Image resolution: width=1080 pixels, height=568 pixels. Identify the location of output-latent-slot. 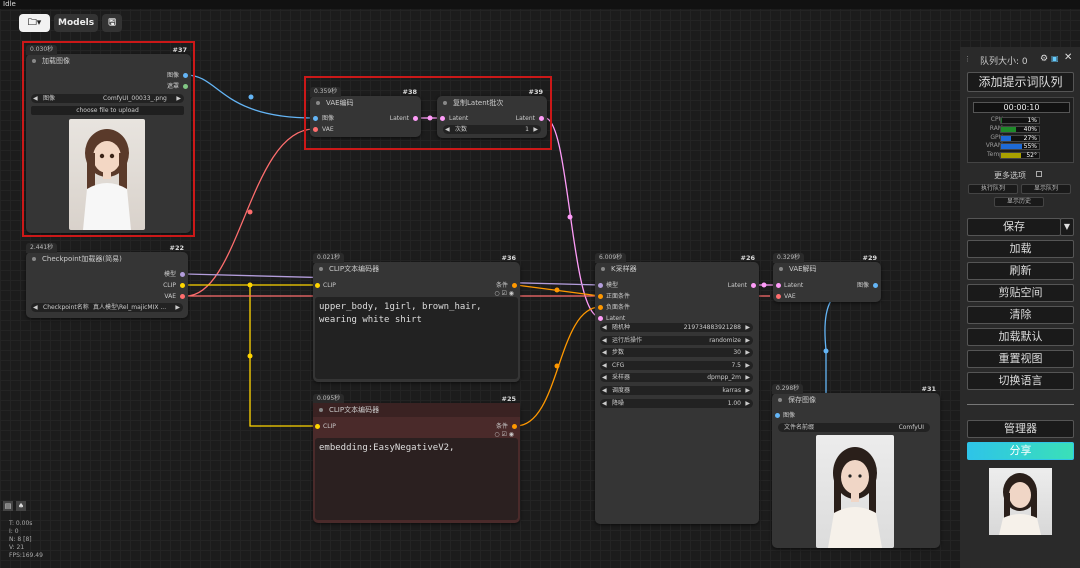
(753, 285).